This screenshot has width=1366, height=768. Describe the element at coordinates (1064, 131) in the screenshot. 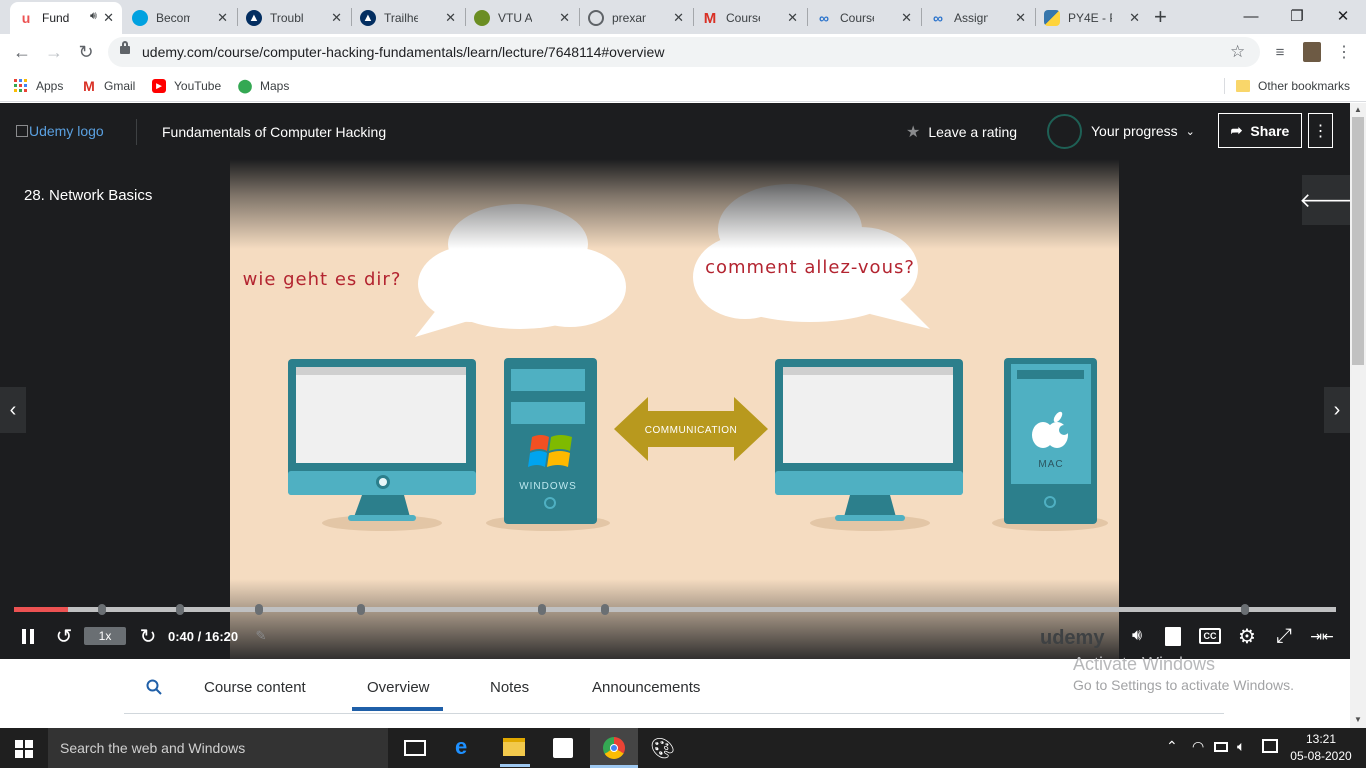

I see `progress-ring-icon` at that location.